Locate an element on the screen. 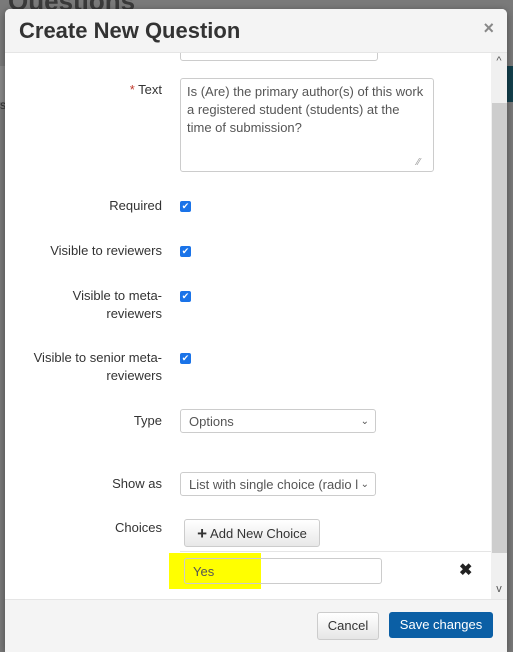 The width and height of the screenshot is (513, 652). plus-icon: + is located at coordinates (202, 533).